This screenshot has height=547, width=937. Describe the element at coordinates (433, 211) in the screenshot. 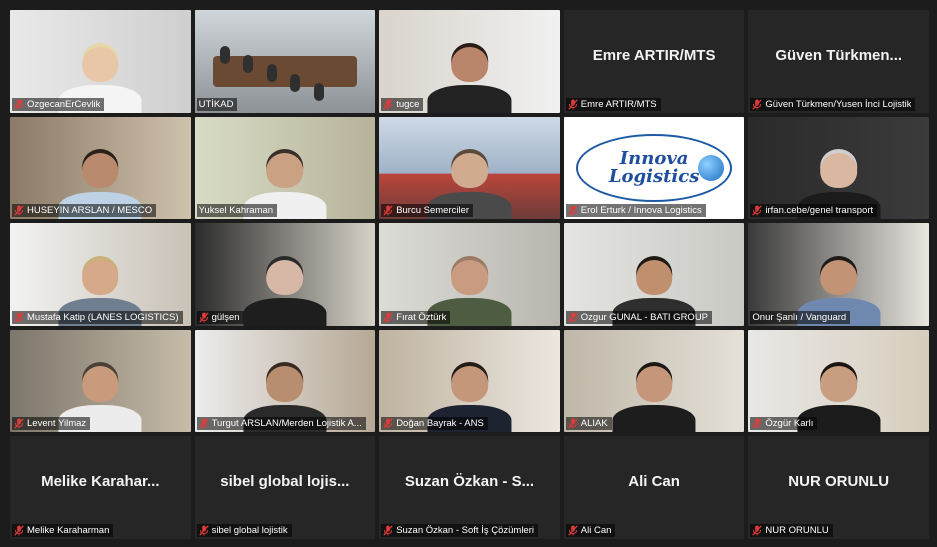

I see `participant-name-text: Burcu Semerciler` at that location.